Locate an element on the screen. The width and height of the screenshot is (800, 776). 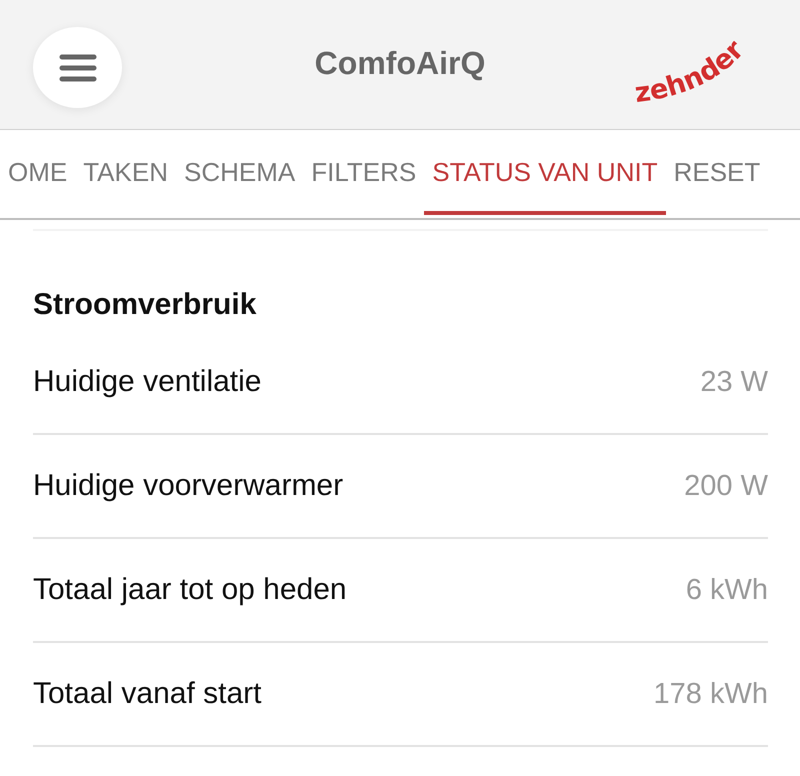
nav-tab: OME is located at coordinates (38, 172).